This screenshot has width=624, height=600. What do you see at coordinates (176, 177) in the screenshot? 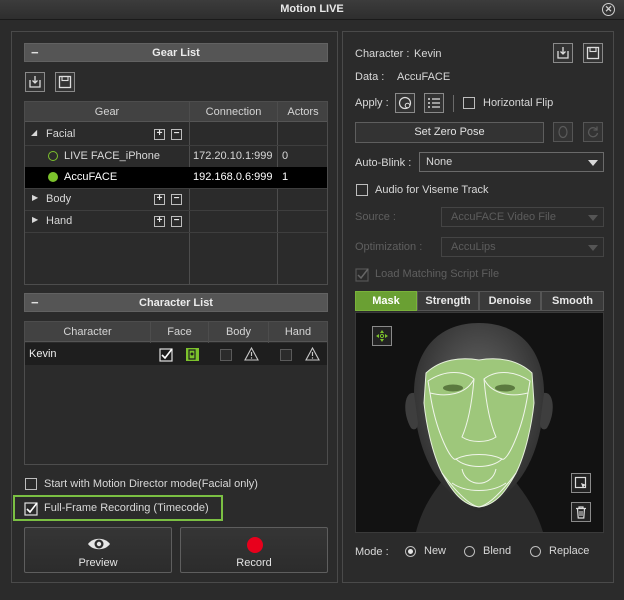
I see `table-row-selected: AccuFACE 192.168.0.6:999 1` at bounding box center [176, 177].